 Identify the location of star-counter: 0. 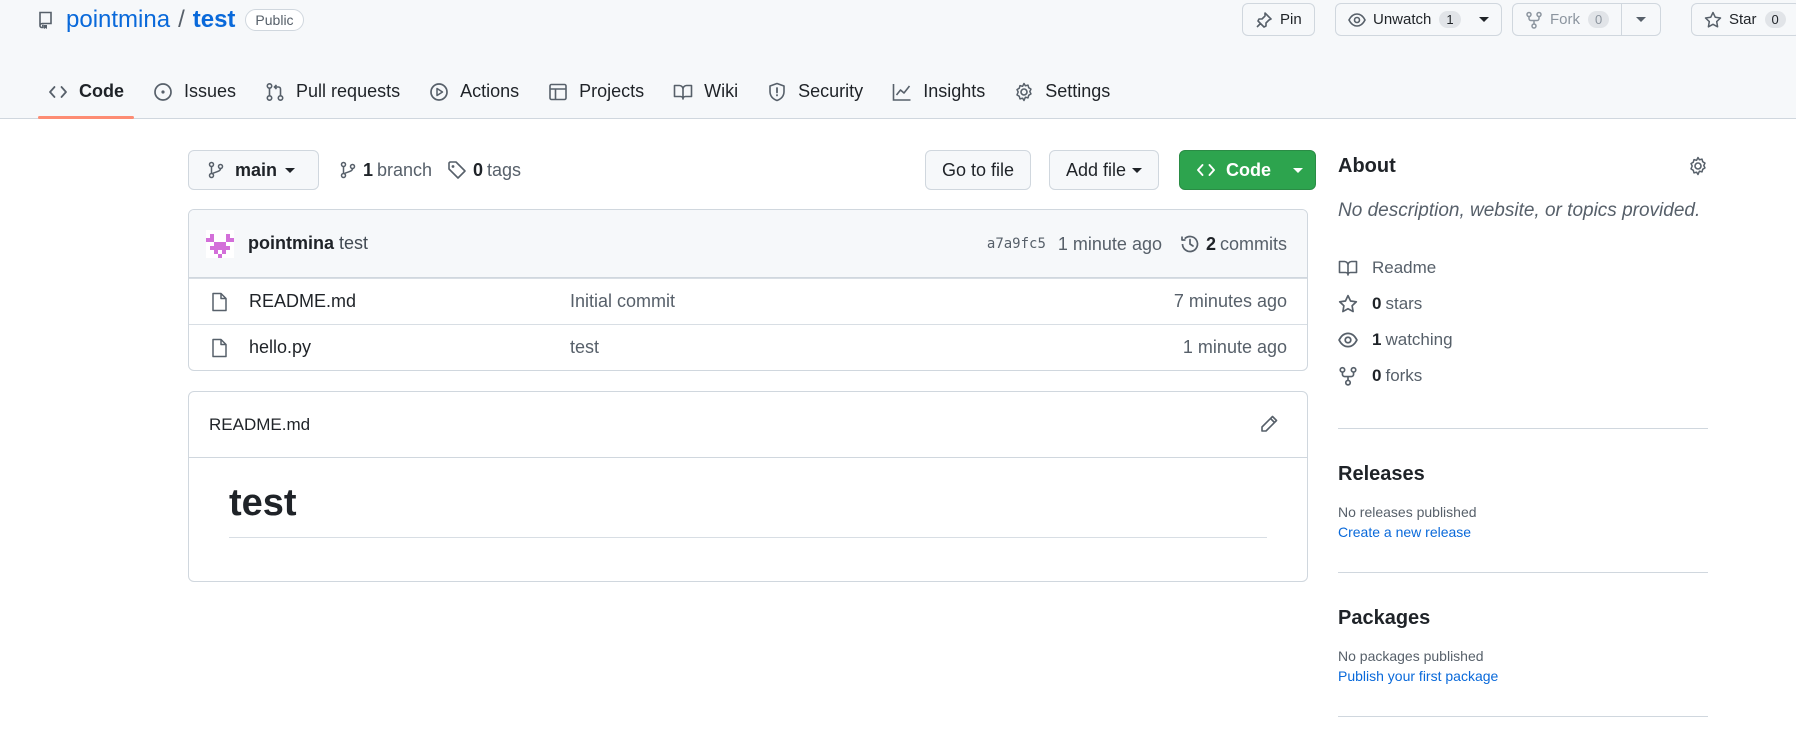
(1775, 19).